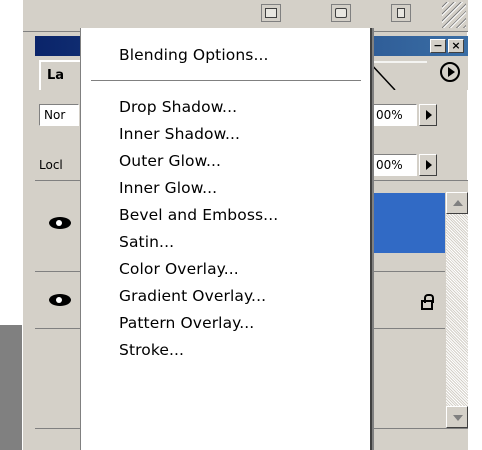  I want to click on scroll-up-icon, so click(457, 203).